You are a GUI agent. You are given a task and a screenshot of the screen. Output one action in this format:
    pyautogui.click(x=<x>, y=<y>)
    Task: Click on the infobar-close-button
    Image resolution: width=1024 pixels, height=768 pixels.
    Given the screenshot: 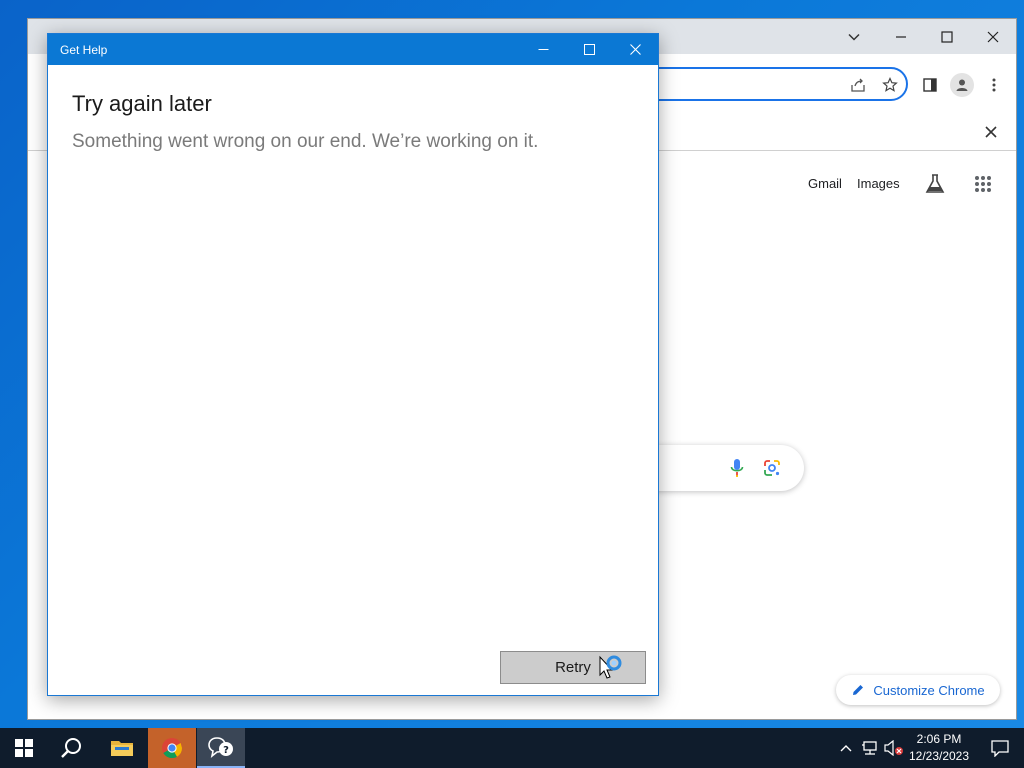 What is the action you would take?
    pyautogui.click(x=991, y=132)
    